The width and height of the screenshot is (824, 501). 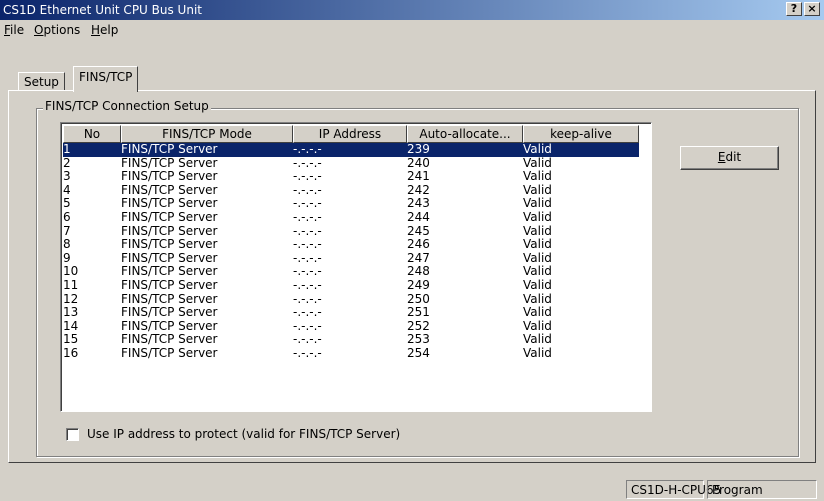 What do you see at coordinates (418, 189) in the screenshot?
I see `cell-auto-allocate: 242` at bounding box center [418, 189].